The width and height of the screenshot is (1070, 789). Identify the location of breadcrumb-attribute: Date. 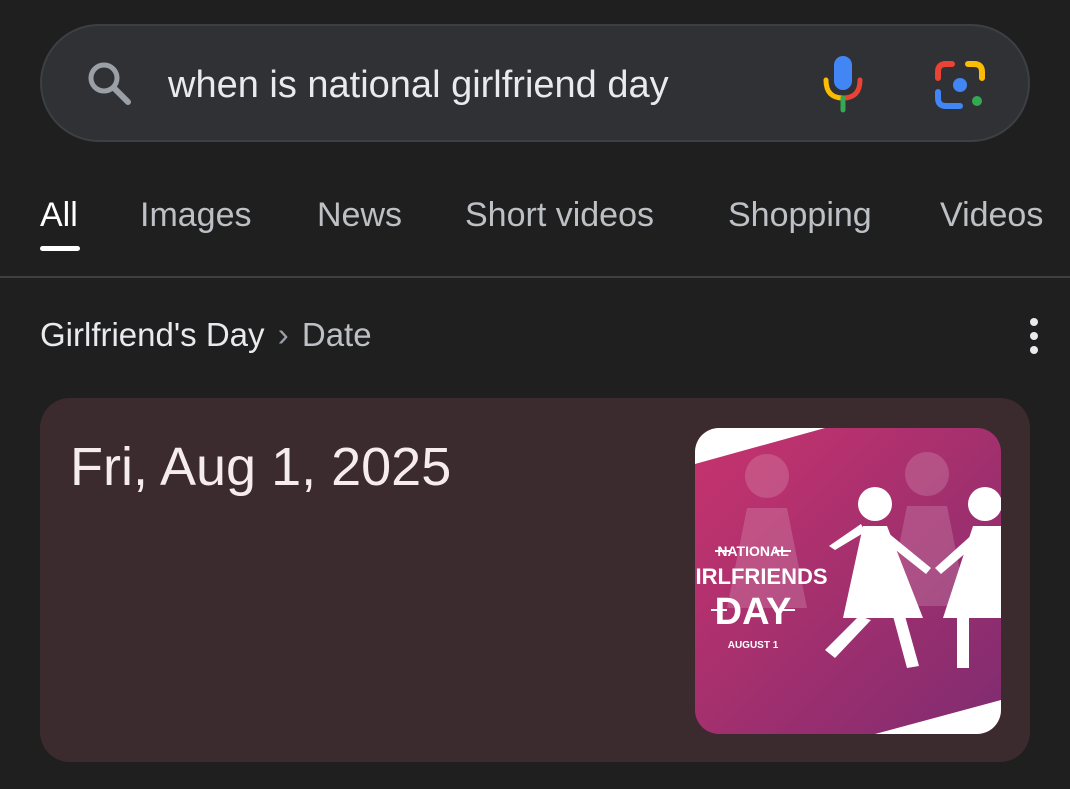
(336, 334).